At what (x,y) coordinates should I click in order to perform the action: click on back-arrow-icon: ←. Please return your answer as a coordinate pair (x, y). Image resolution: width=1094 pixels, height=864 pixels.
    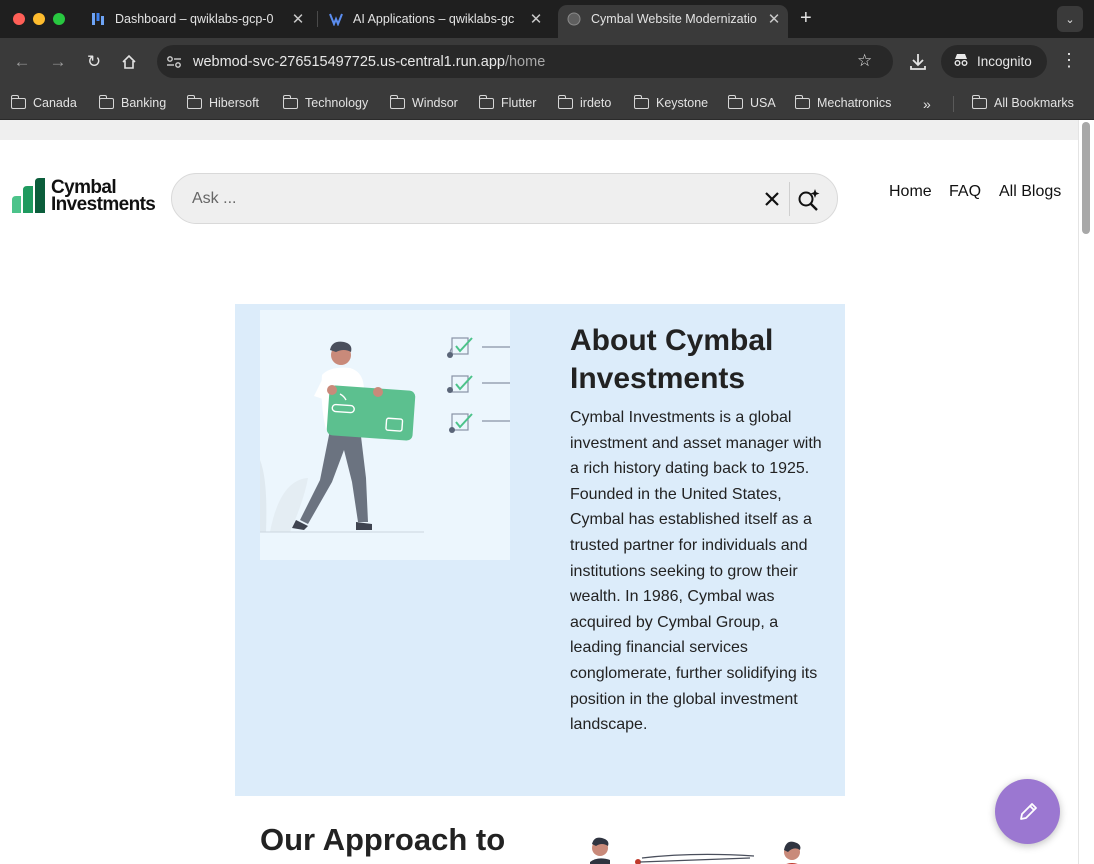
    Looking at the image, I should click on (22, 62).